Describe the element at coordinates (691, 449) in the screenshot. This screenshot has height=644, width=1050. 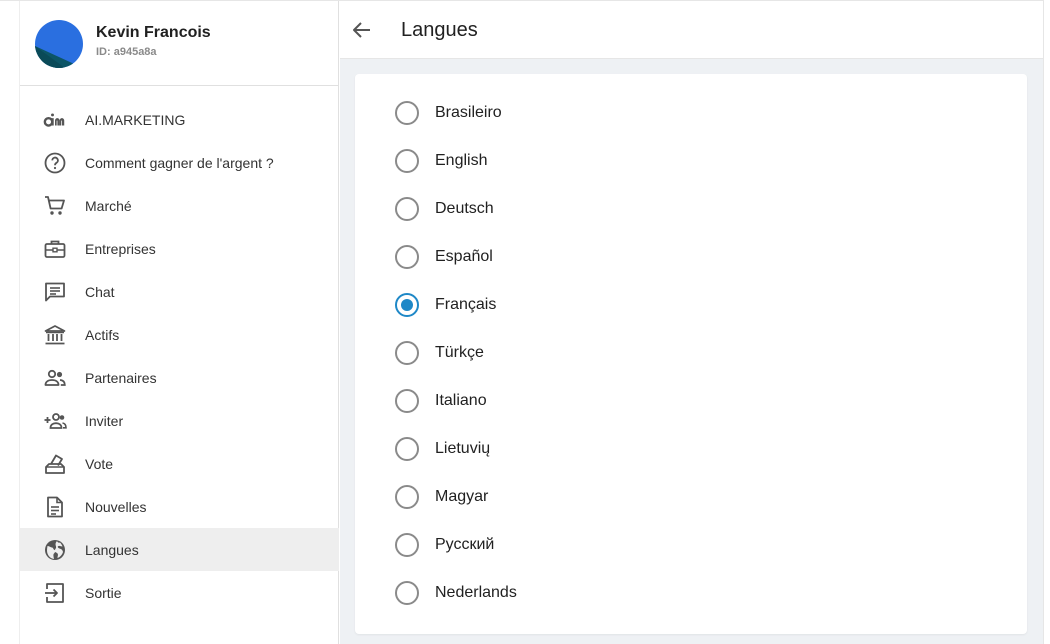
I see `language-option-lietuviu: Lietuvių` at that location.